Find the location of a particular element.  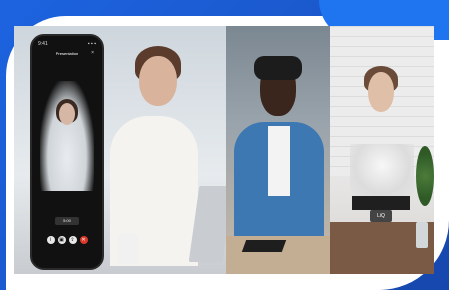

phone-status-bar: 9:41 ▪ ▪ ▪ is located at coordinates (67, 45).